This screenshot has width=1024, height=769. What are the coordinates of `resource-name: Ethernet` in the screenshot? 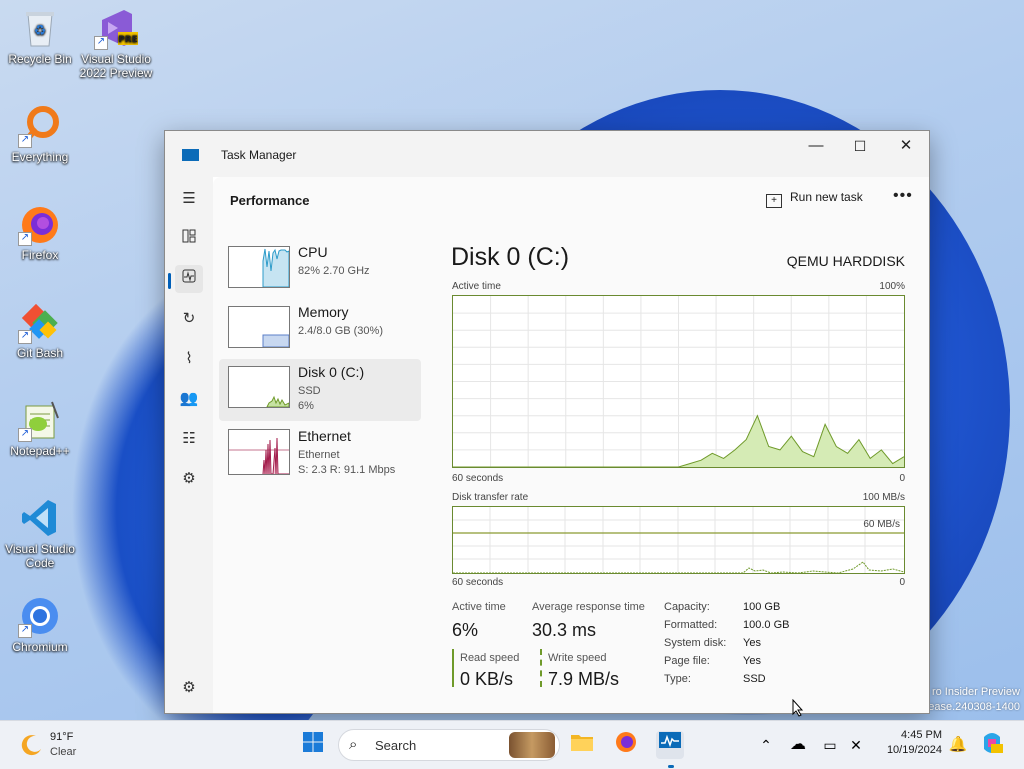 It's located at (324, 436).